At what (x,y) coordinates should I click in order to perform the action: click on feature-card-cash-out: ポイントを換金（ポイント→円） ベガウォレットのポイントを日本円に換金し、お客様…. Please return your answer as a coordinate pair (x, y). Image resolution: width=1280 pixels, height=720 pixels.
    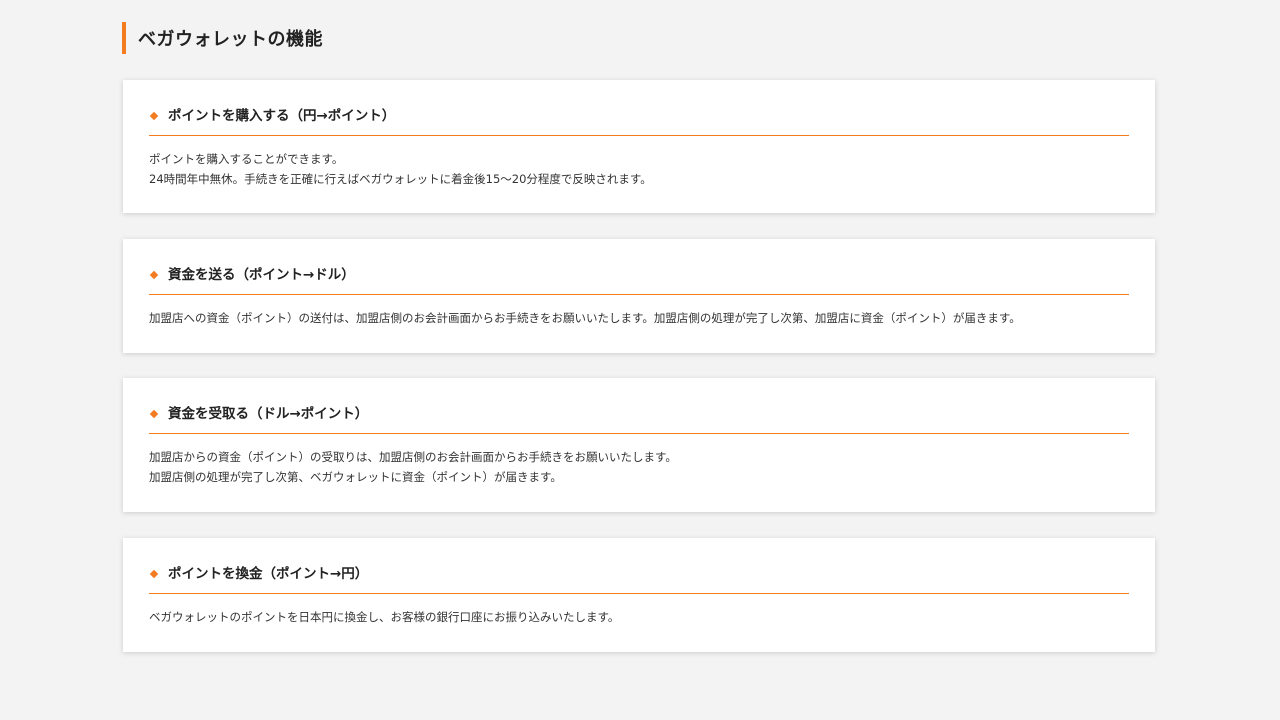
    Looking at the image, I should click on (639, 595).